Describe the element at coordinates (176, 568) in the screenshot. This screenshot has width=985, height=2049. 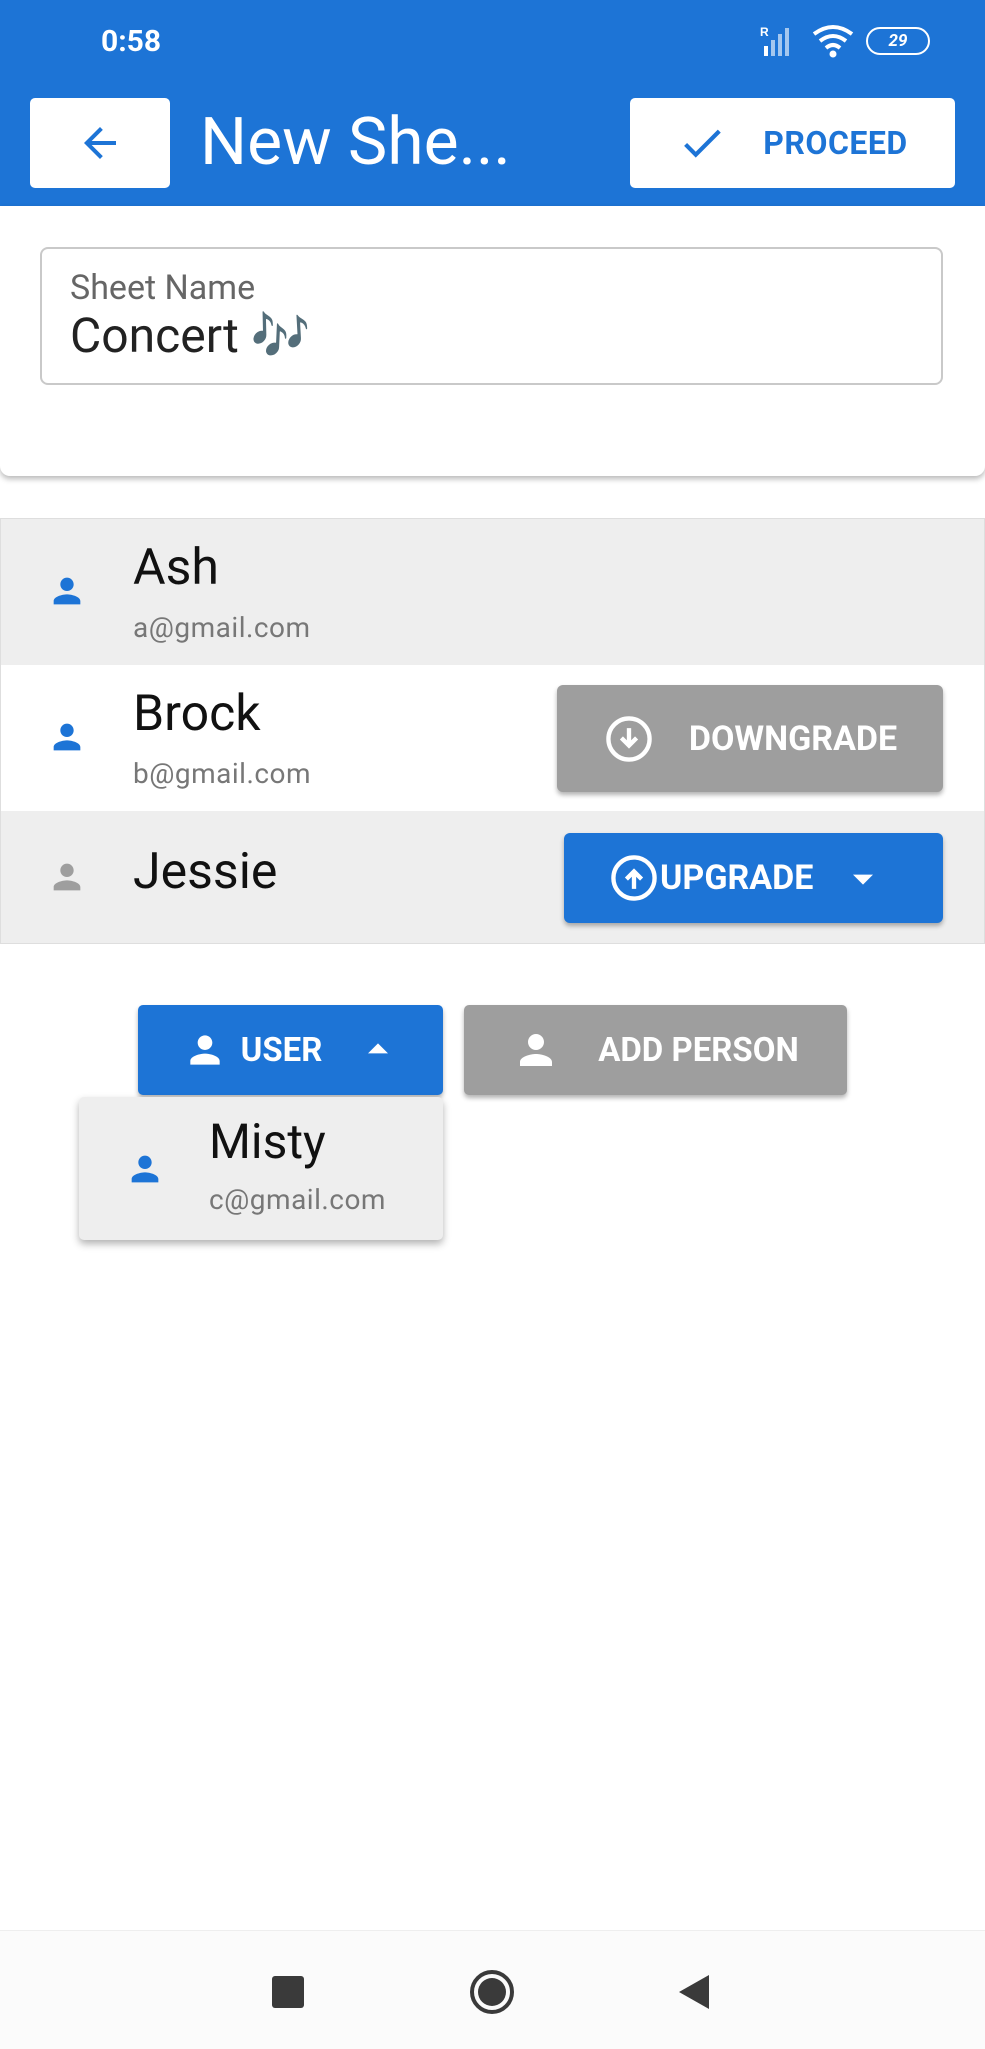
I see `person-name: Ash` at that location.